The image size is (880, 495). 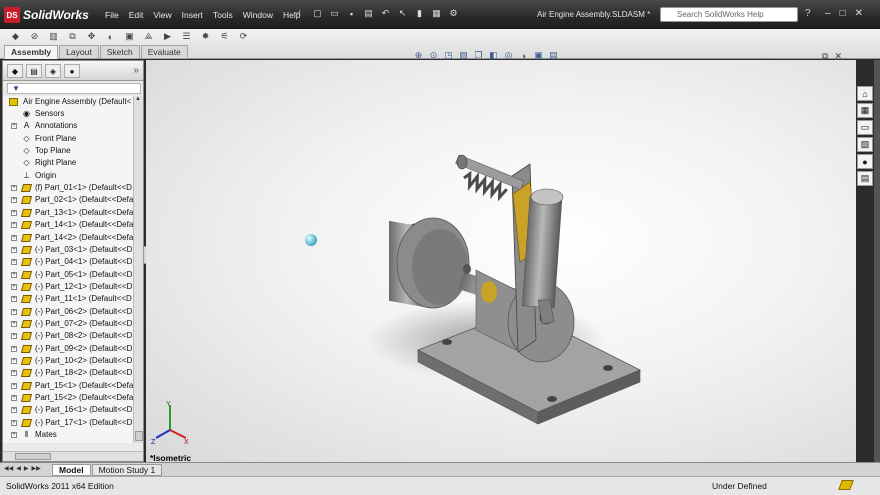 I want to click on horizontal-scroll-thumb, so click(x=33, y=456).